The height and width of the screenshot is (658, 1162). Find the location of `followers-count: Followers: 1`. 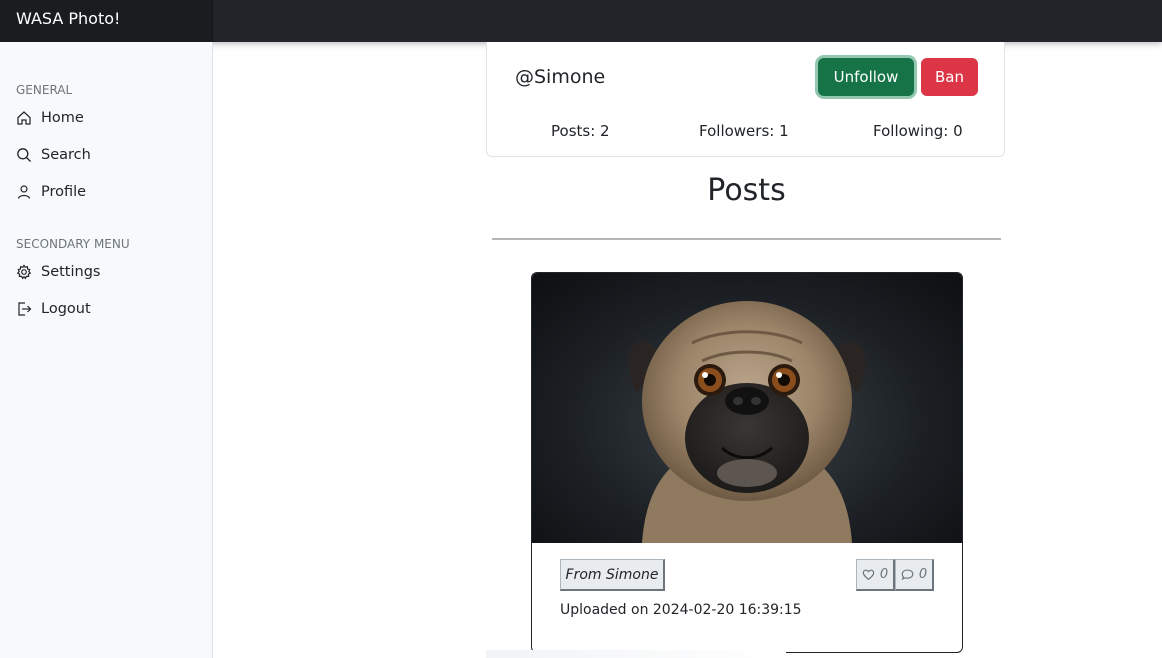

followers-count: Followers: 1 is located at coordinates (744, 131).